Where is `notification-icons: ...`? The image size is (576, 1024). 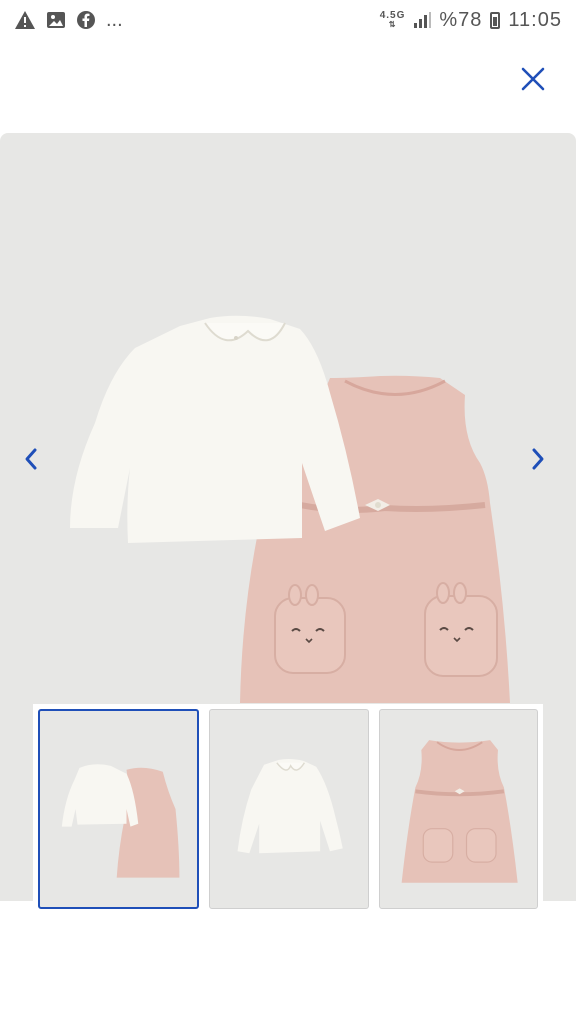 notification-icons: ... is located at coordinates (68, 20).